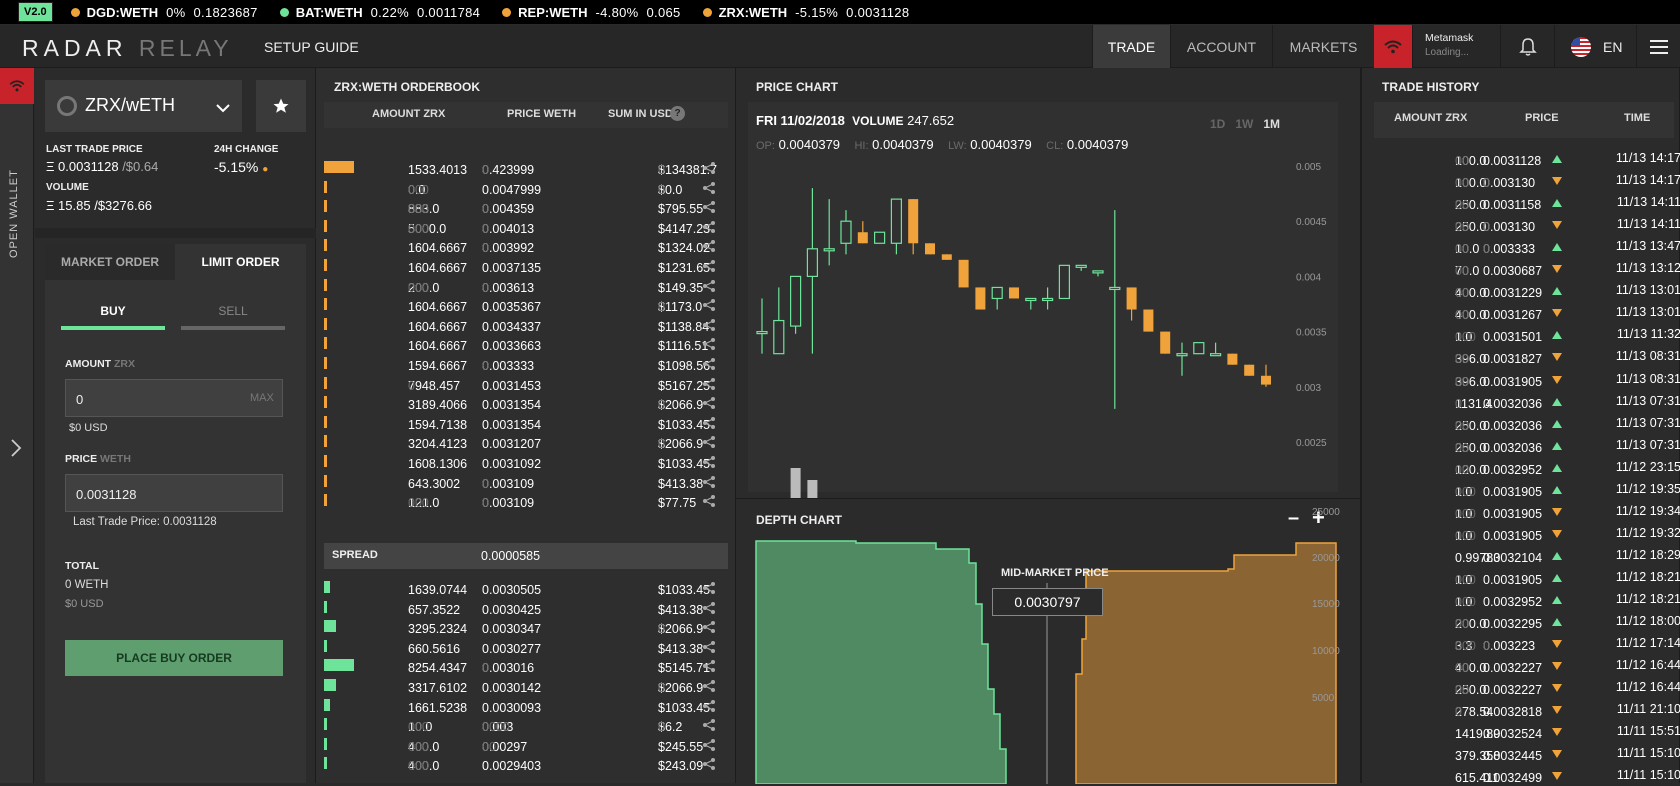 This screenshot has height=786, width=1680. I want to click on ask-row: 1533.4013 0.423999 0 $134381.7 0, so click(526, 167).